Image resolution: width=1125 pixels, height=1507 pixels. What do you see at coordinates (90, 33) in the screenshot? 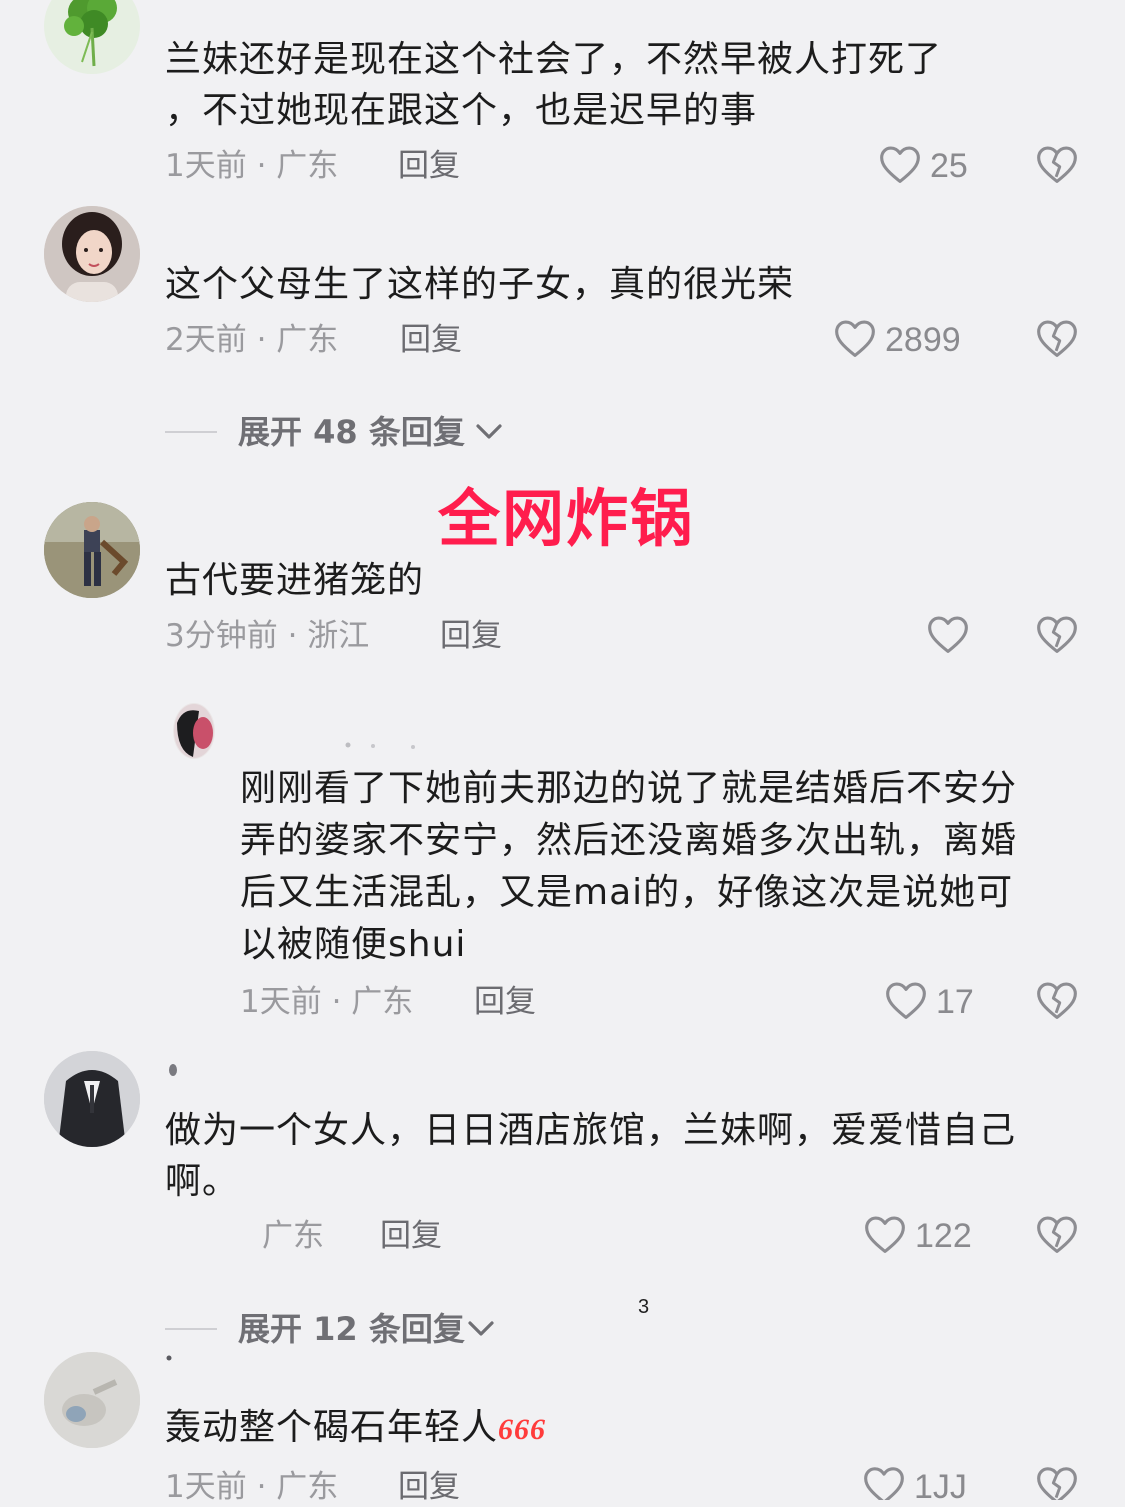
I see `cilantro-icon` at bounding box center [90, 33].